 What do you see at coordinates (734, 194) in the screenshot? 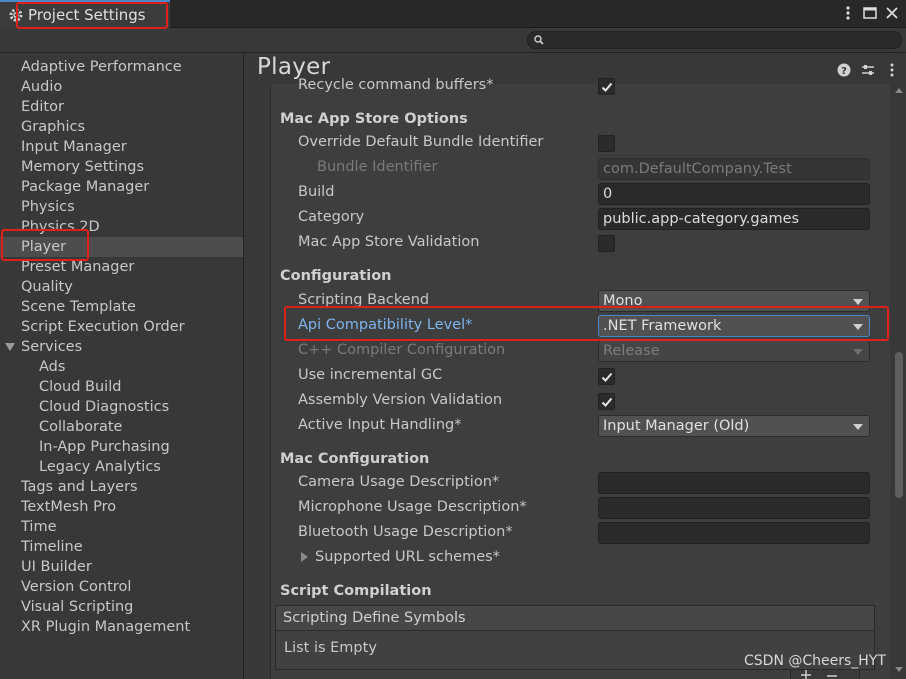
I see `build-field: 0` at bounding box center [734, 194].